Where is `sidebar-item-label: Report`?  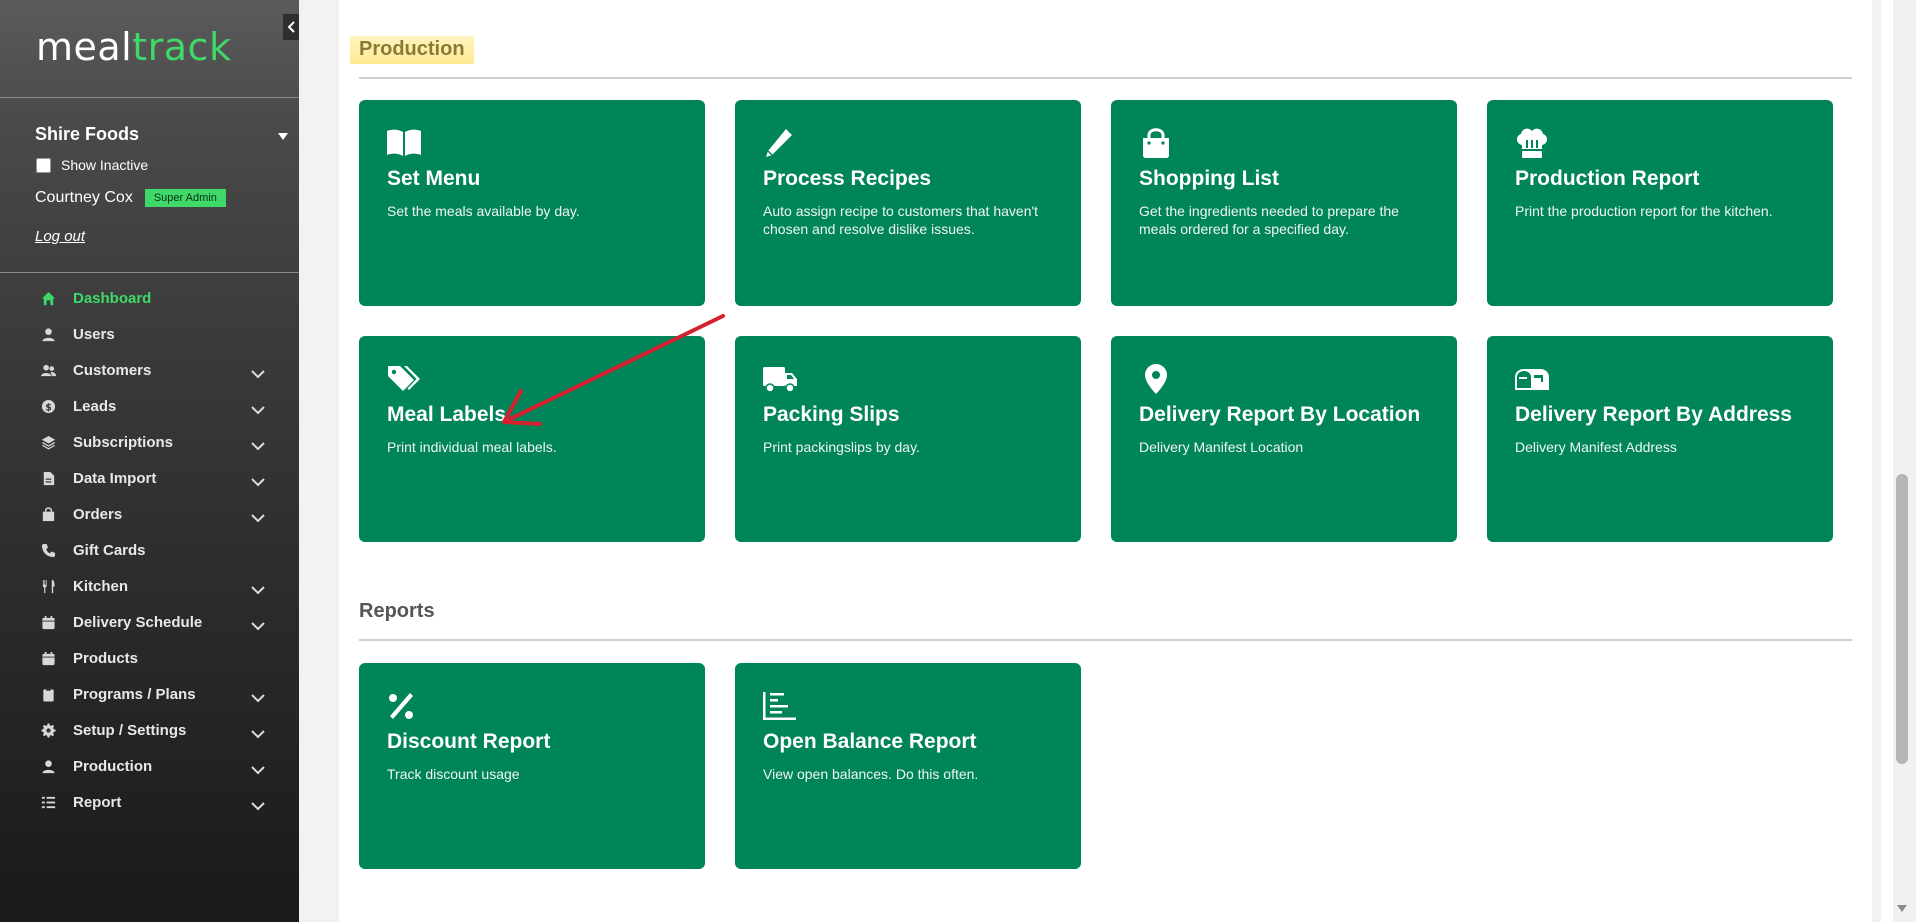 sidebar-item-label: Report is located at coordinates (97, 802).